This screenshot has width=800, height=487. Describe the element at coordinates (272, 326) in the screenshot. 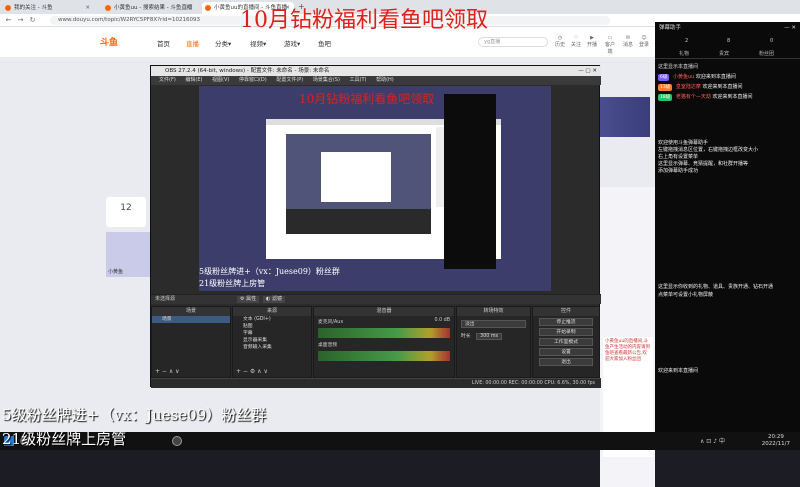

I see `source-item: 贴图` at that location.